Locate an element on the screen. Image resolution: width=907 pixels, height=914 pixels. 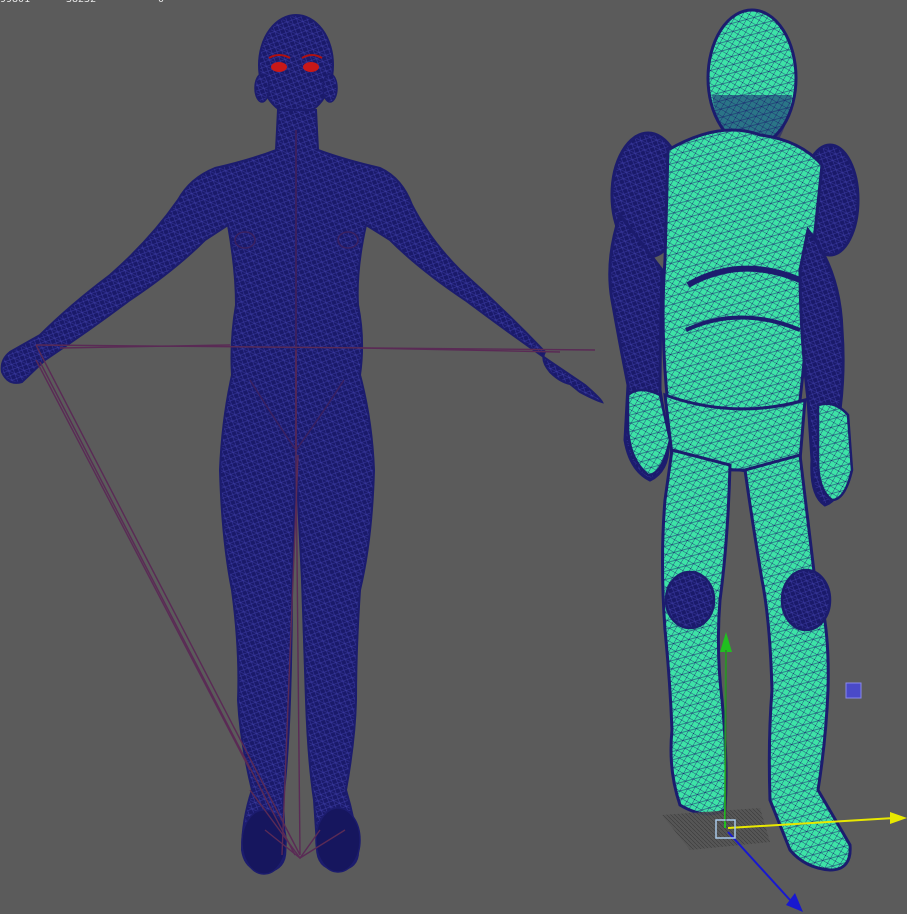
left-leg is located at coordinates (696, 632).